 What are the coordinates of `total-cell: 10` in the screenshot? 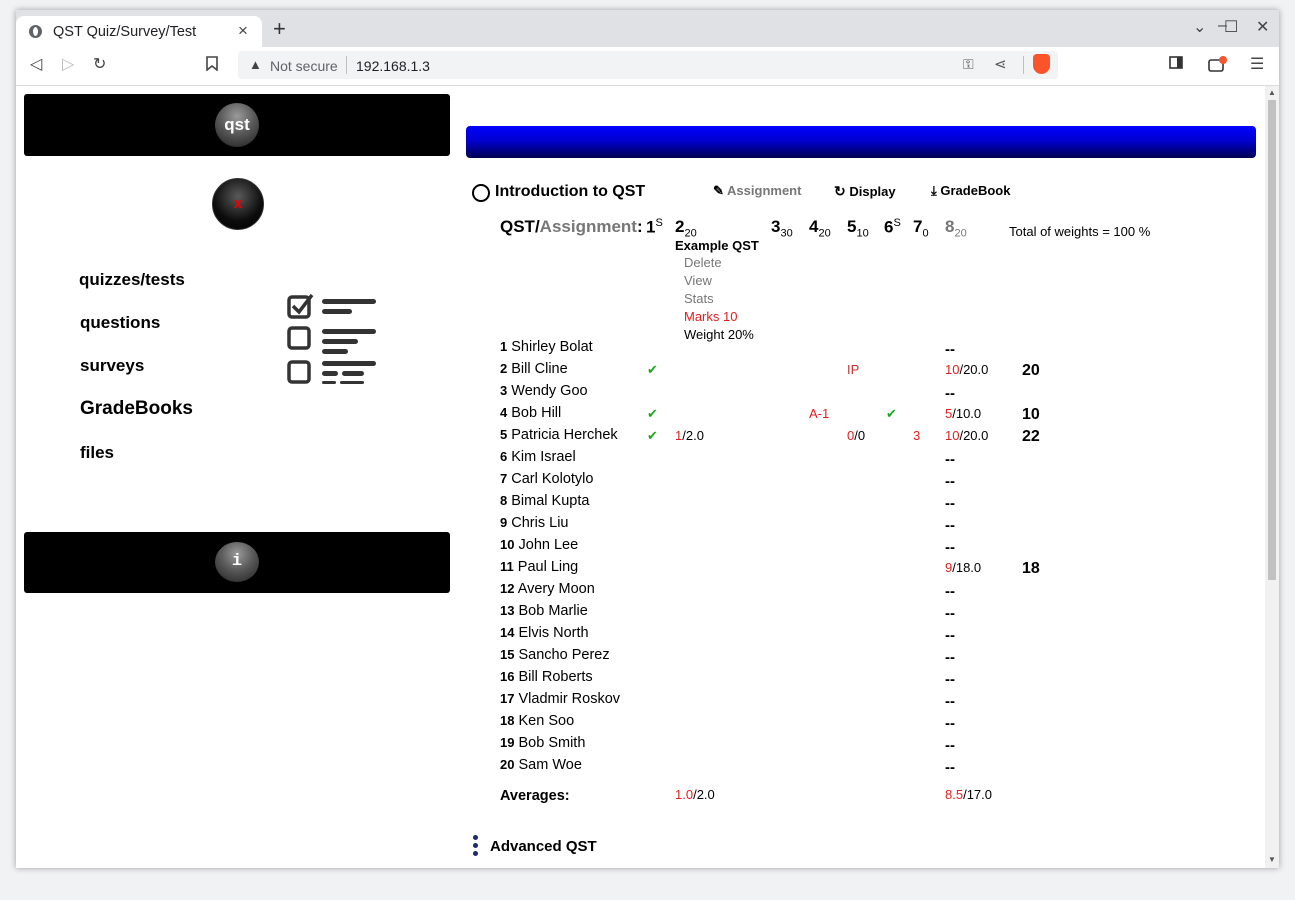 It's located at (1031, 415).